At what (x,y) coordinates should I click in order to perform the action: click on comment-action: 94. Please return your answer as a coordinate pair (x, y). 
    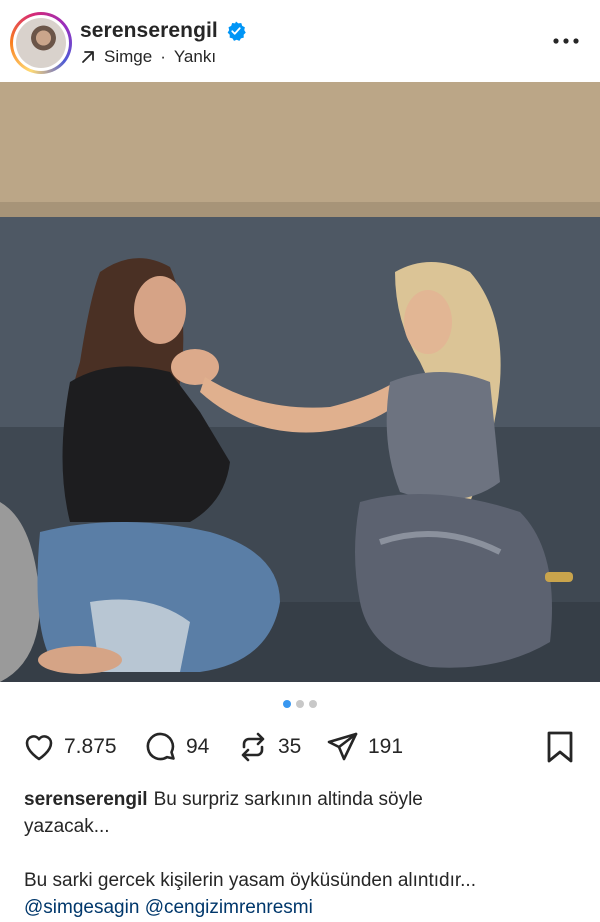
    Looking at the image, I should click on (176, 747).